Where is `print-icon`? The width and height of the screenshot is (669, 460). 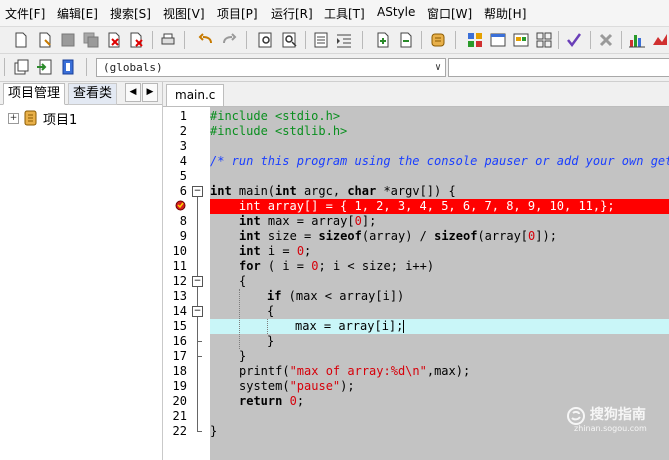 print-icon is located at coordinates (168, 40).